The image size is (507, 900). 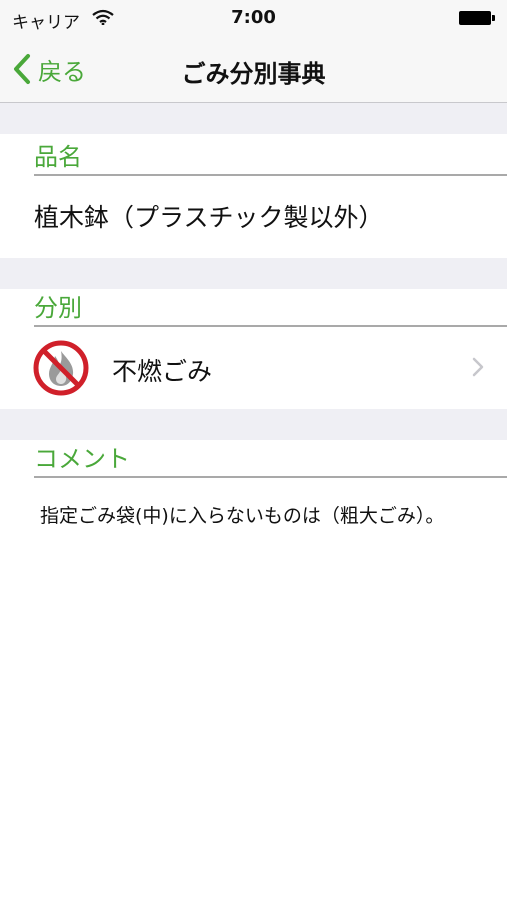 I want to click on comment-header-label: コメント, so click(x=82, y=459).